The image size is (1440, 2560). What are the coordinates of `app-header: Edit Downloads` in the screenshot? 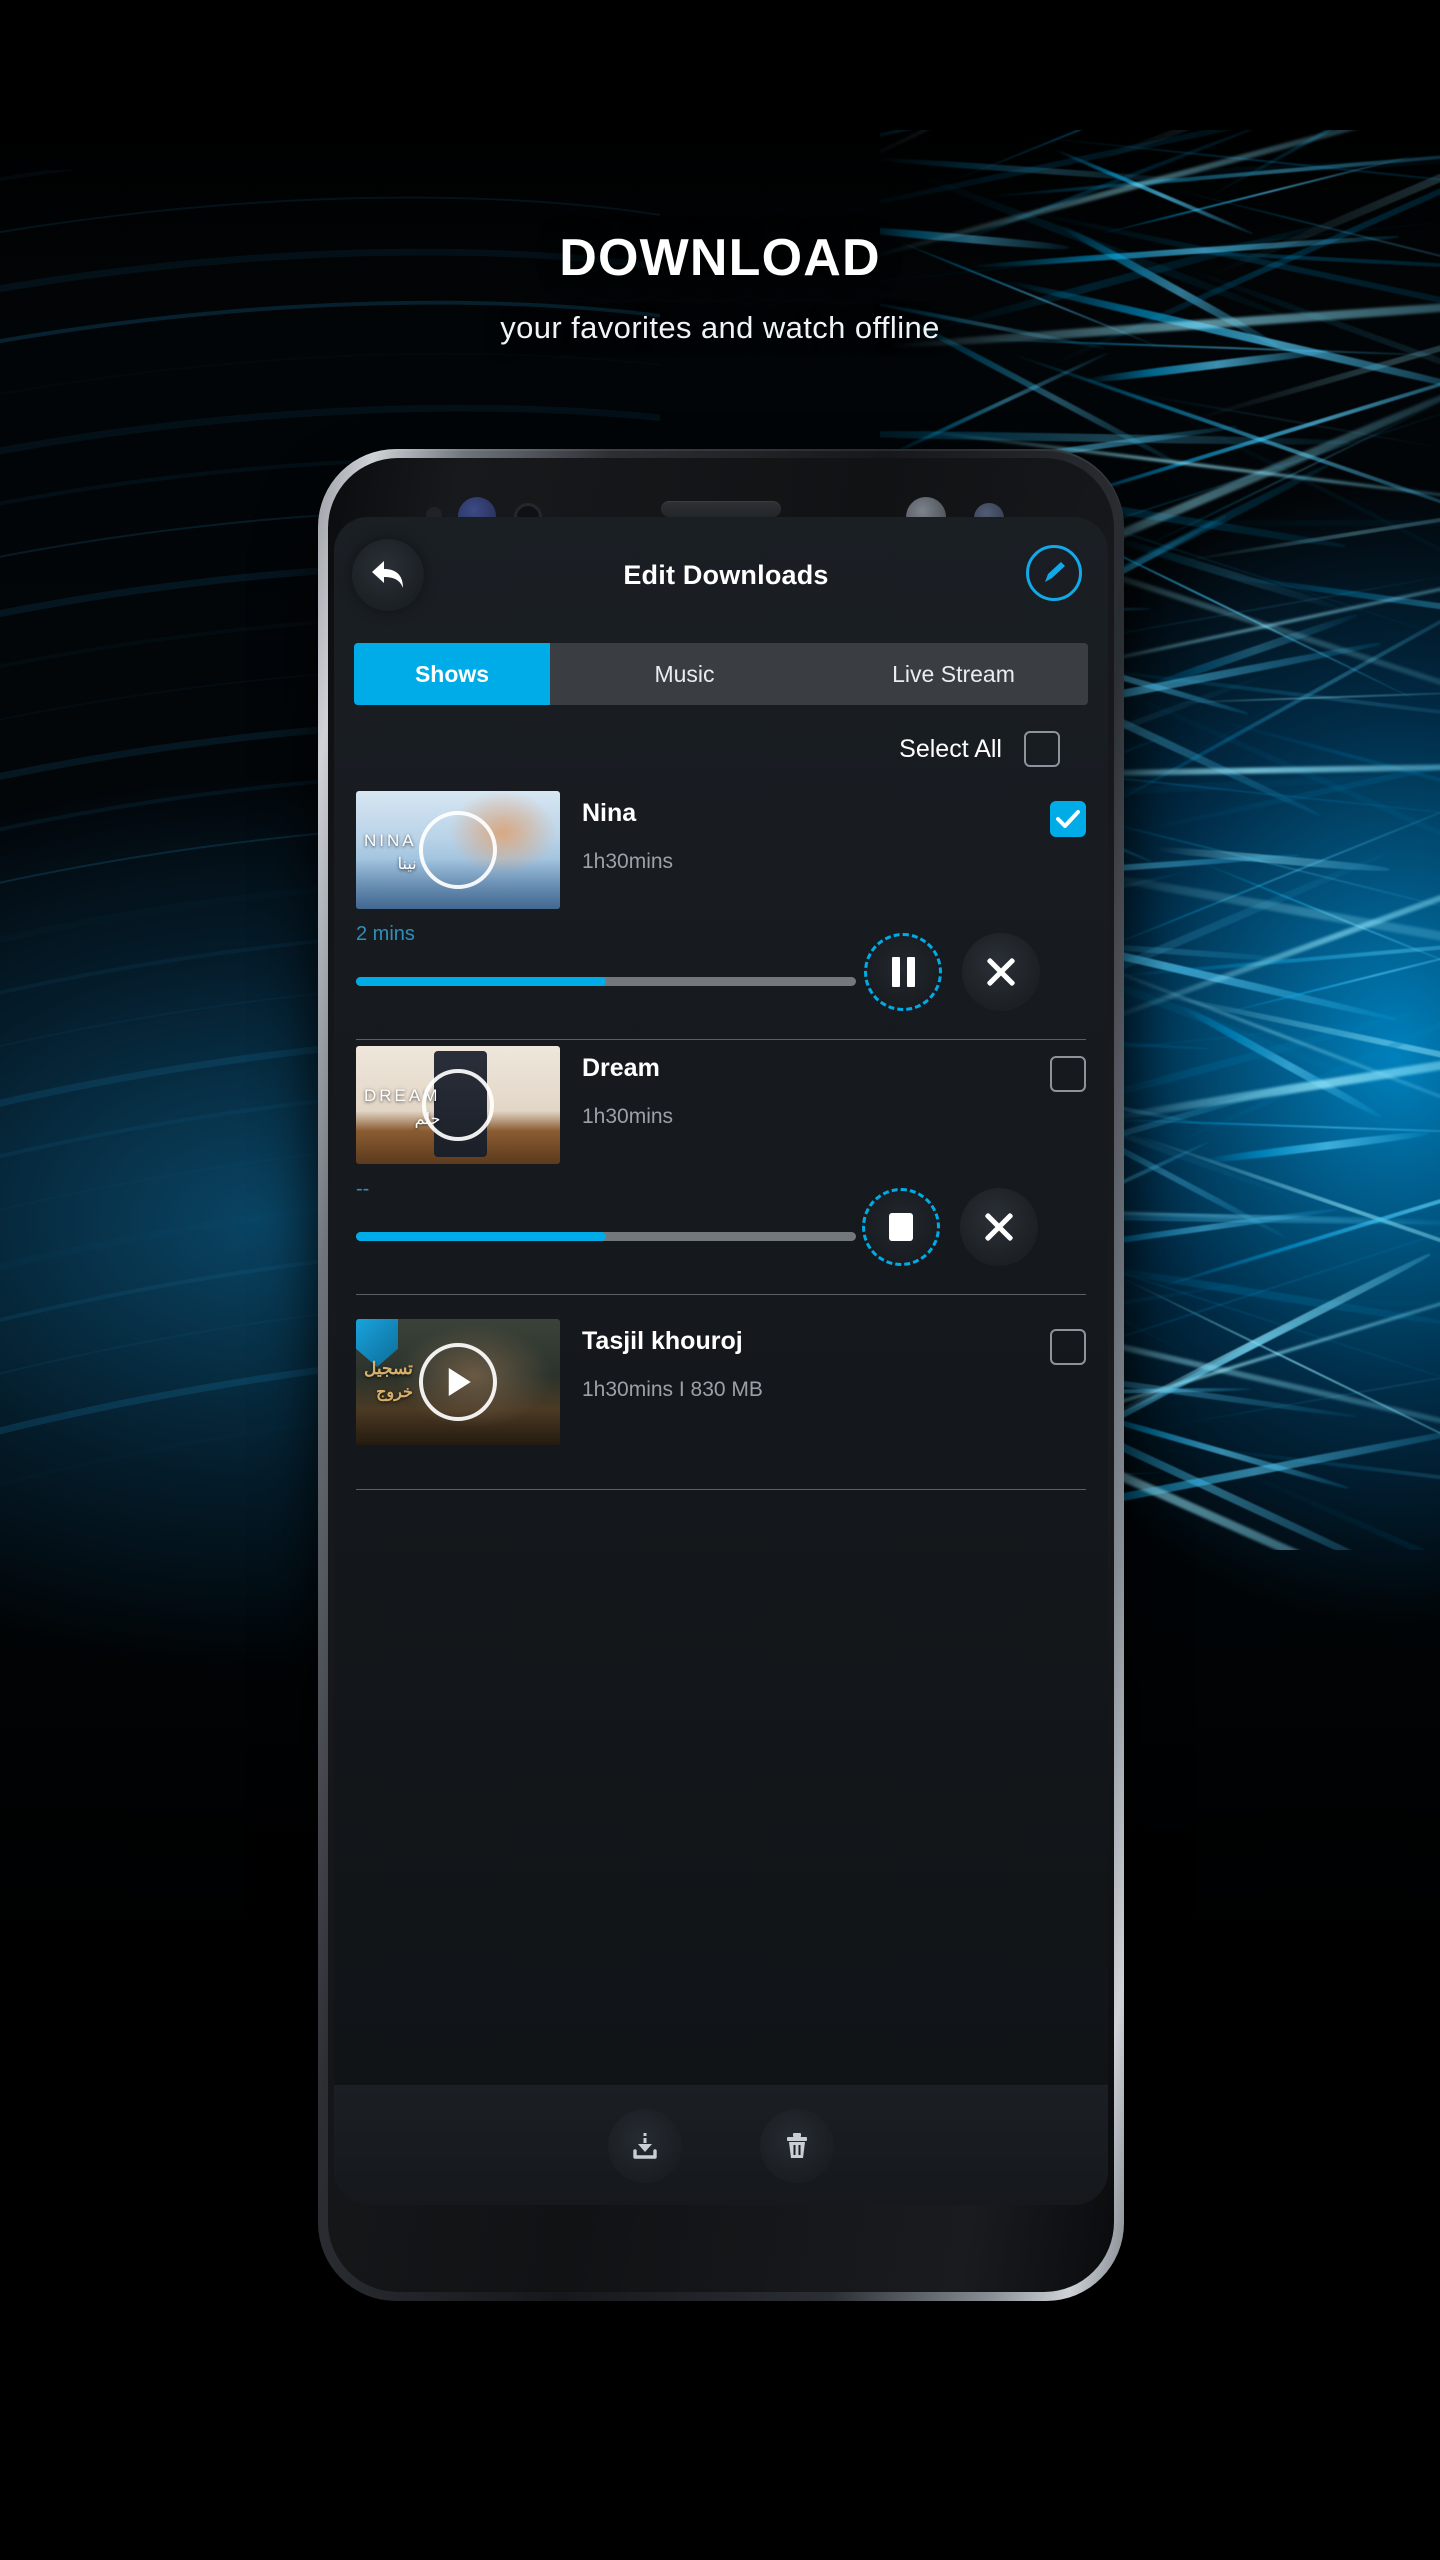 It's located at (721, 575).